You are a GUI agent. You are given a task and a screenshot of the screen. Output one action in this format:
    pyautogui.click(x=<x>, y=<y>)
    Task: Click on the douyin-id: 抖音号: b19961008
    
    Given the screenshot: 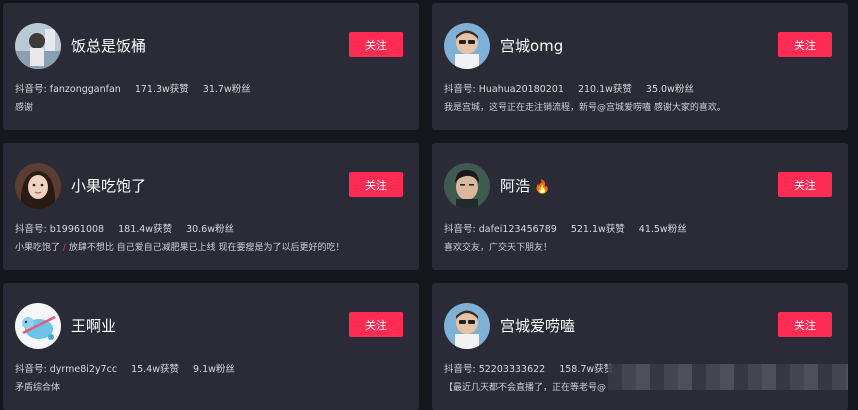 What is the action you would take?
    pyautogui.click(x=60, y=229)
    